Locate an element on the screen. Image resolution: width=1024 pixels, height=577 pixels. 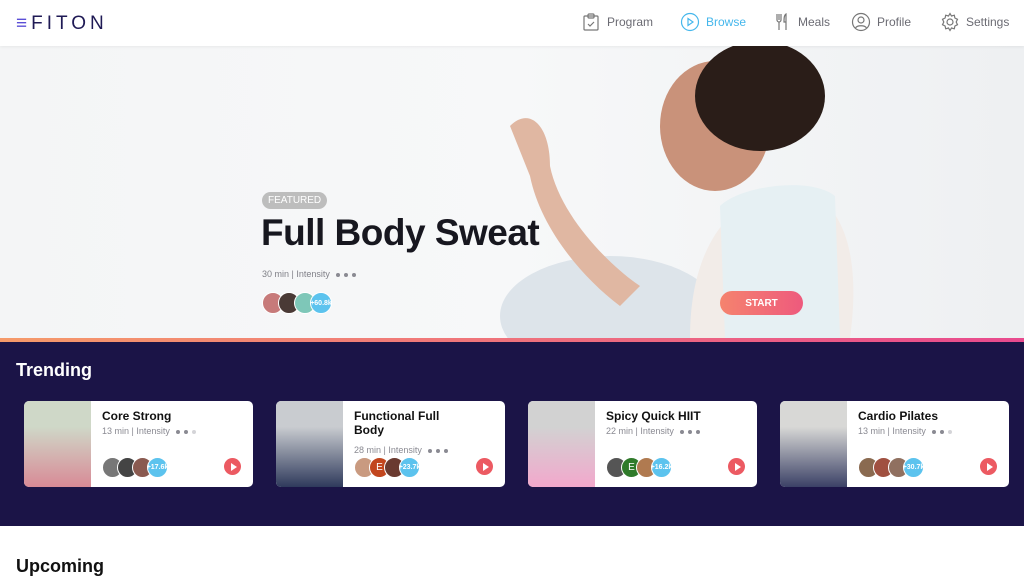
upcoming-heading: Upcoming is located at coordinates (60, 566).